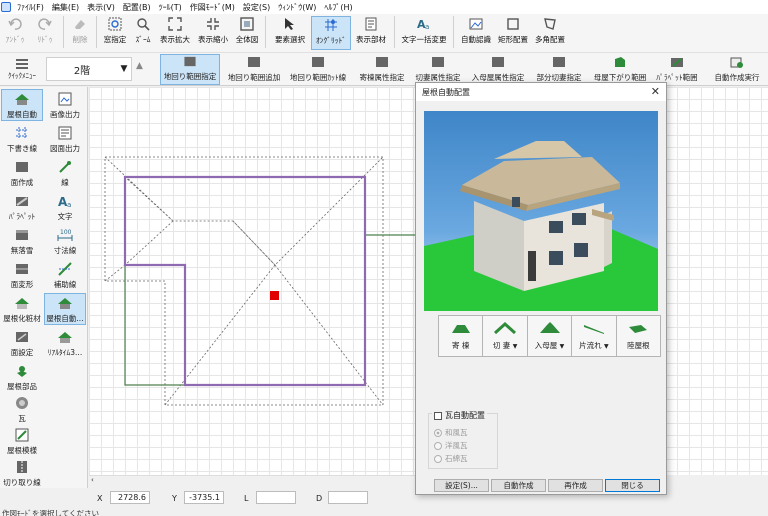 This screenshot has height=516, width=768. I want to click on bulk-text-change-button: Aa 文字一括変更, so click(424, 33).